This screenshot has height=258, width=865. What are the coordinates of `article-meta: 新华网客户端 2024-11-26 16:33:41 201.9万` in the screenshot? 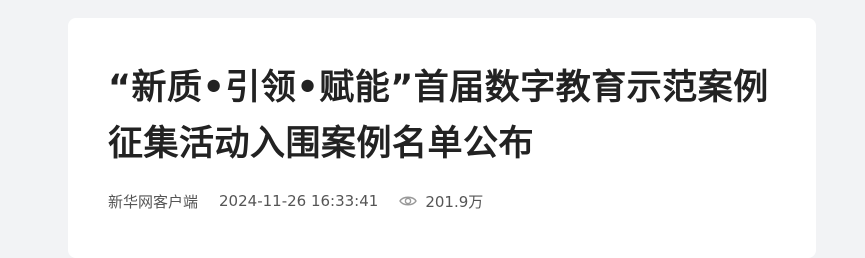 It's located at (295, 201).